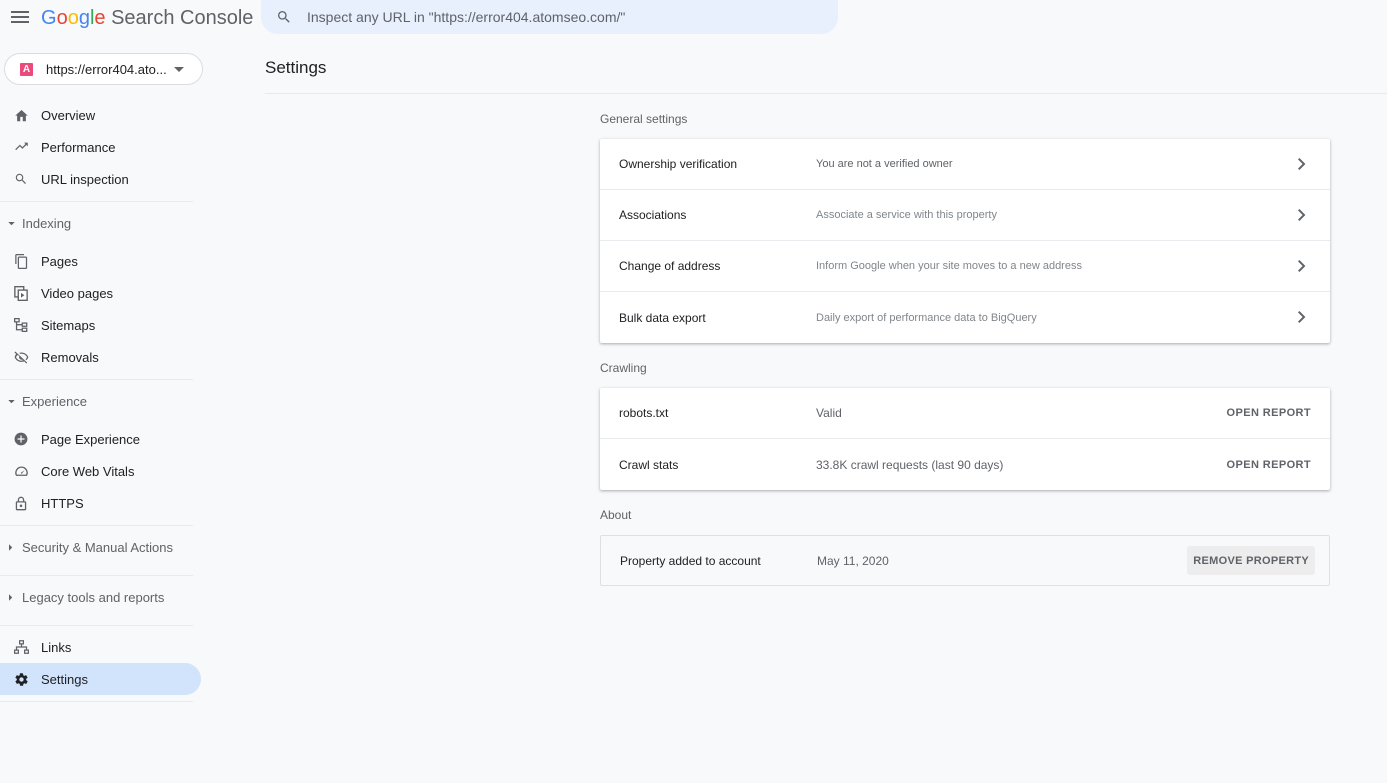 This screenshot has height=783, width=1387. Describe the element at coordinates (47, 223) in the screenshot. I see `section-label: Indexing` at that location.